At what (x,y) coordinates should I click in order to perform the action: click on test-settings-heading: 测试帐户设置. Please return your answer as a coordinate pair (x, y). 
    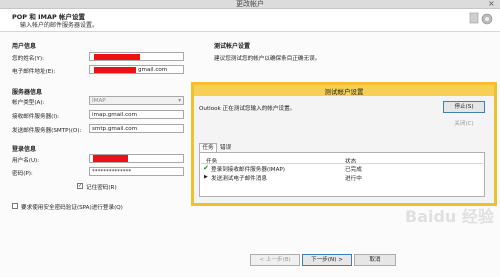
    Looking at the image, I should click on (232, 46).